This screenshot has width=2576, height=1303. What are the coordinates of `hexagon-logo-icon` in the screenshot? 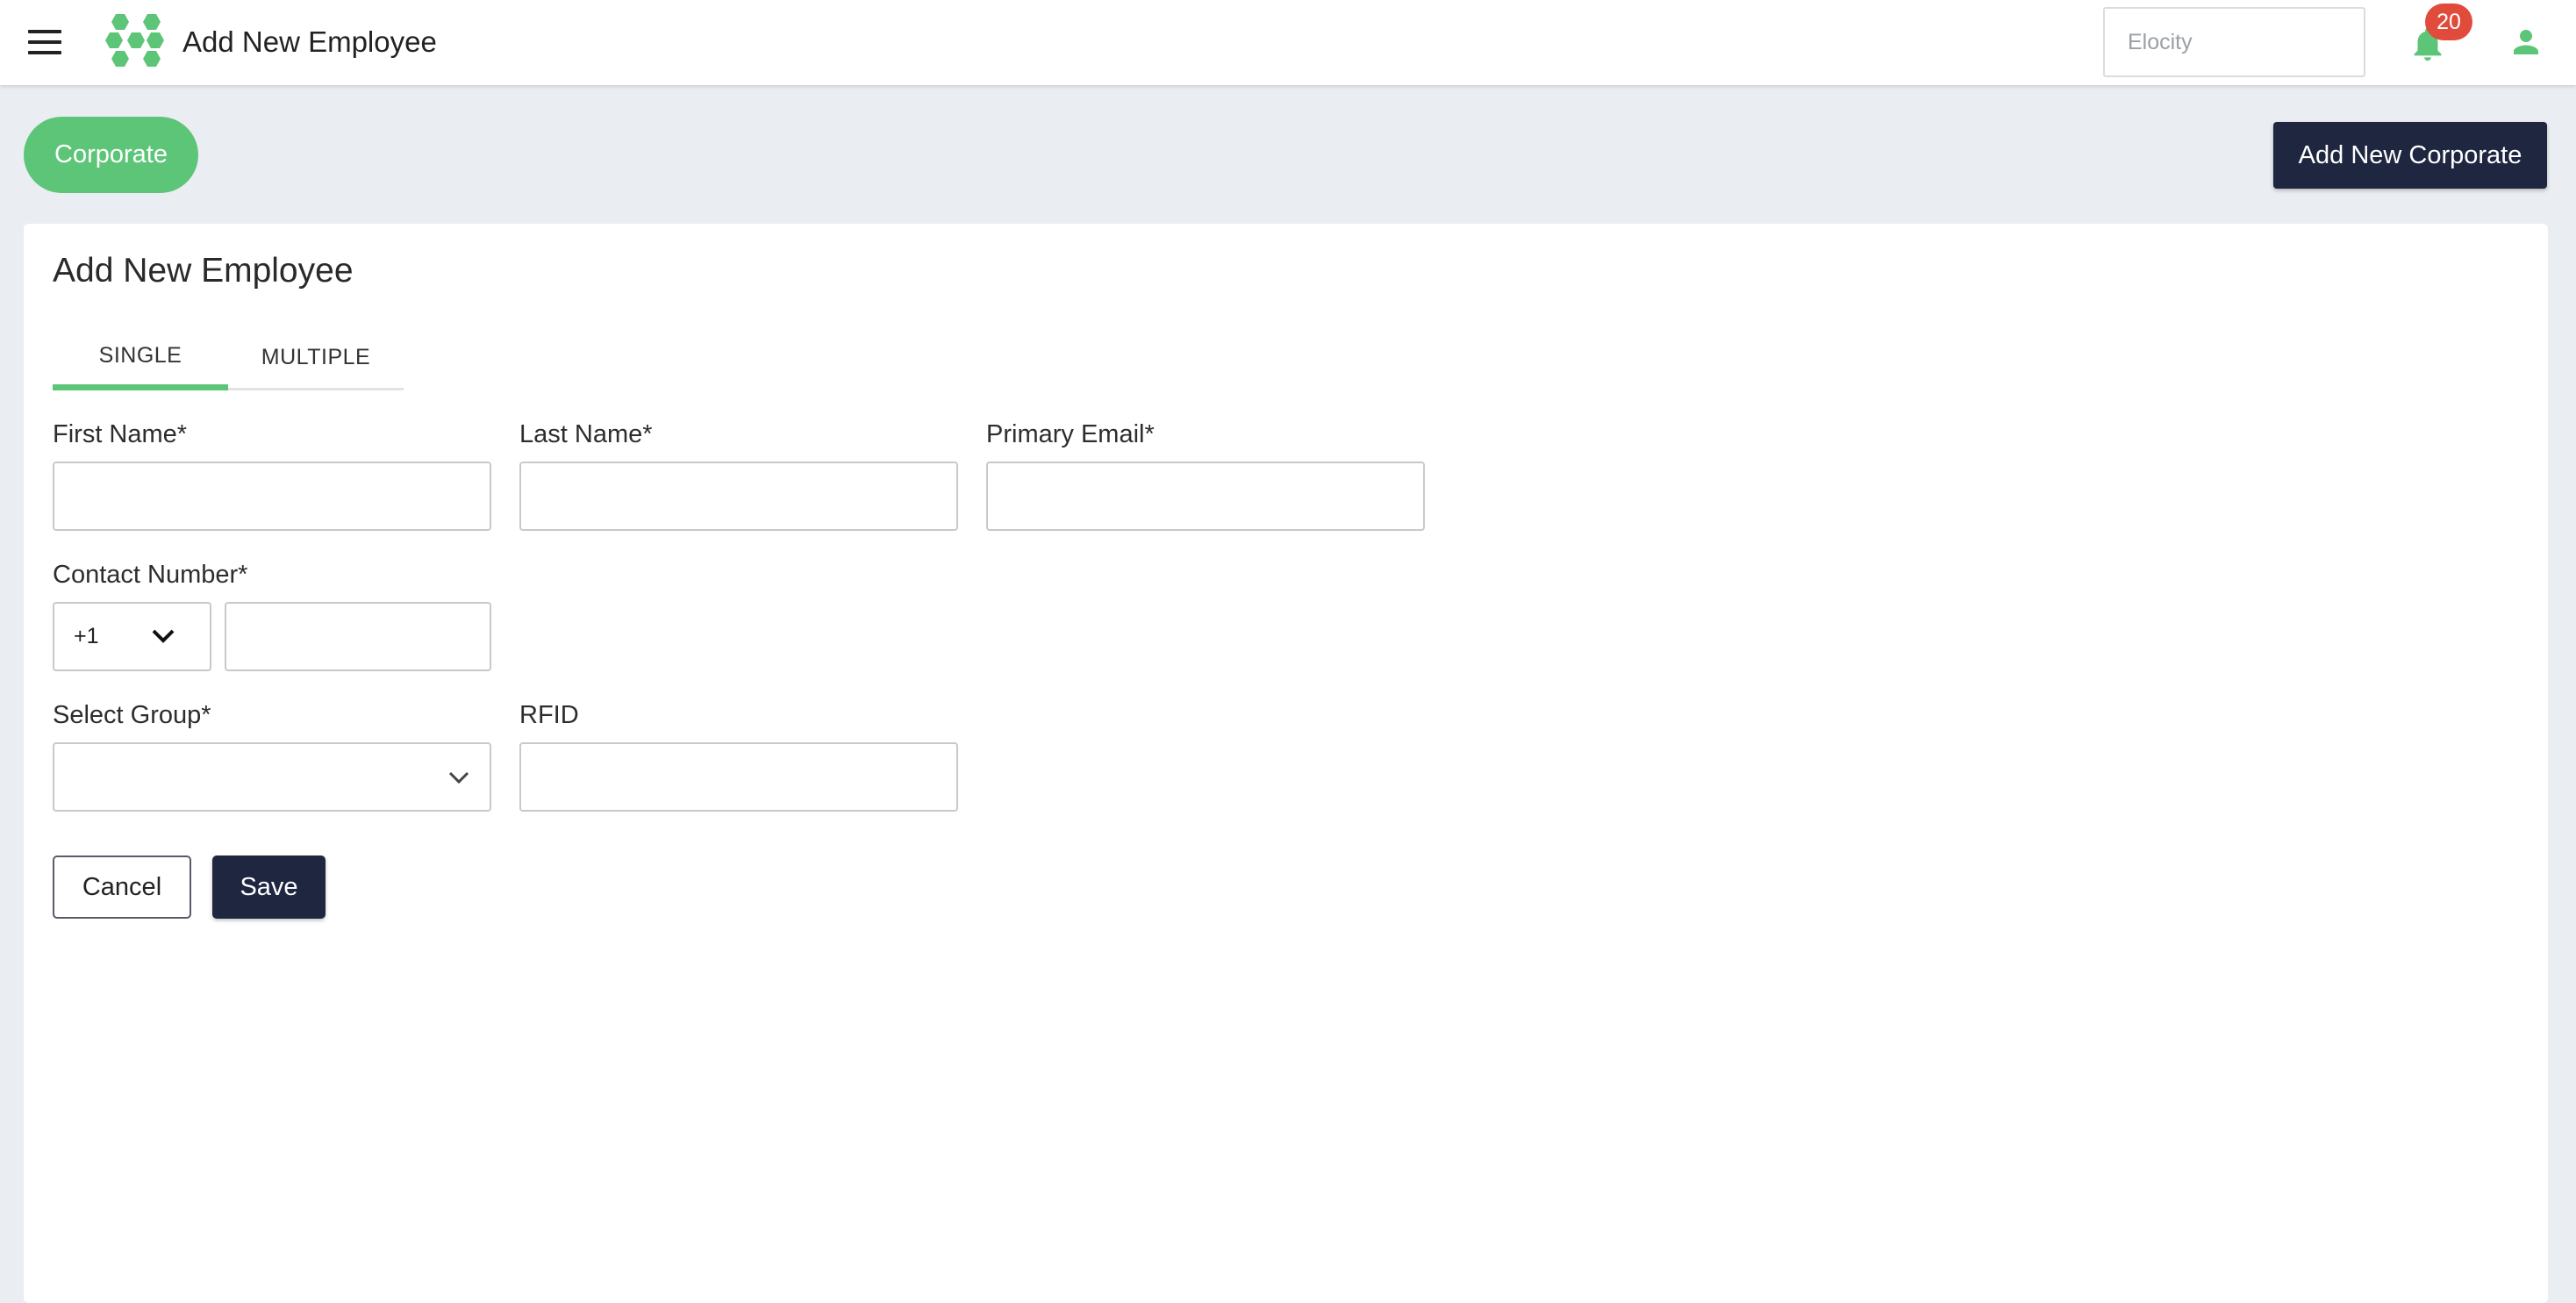 It's located at (134, 40).